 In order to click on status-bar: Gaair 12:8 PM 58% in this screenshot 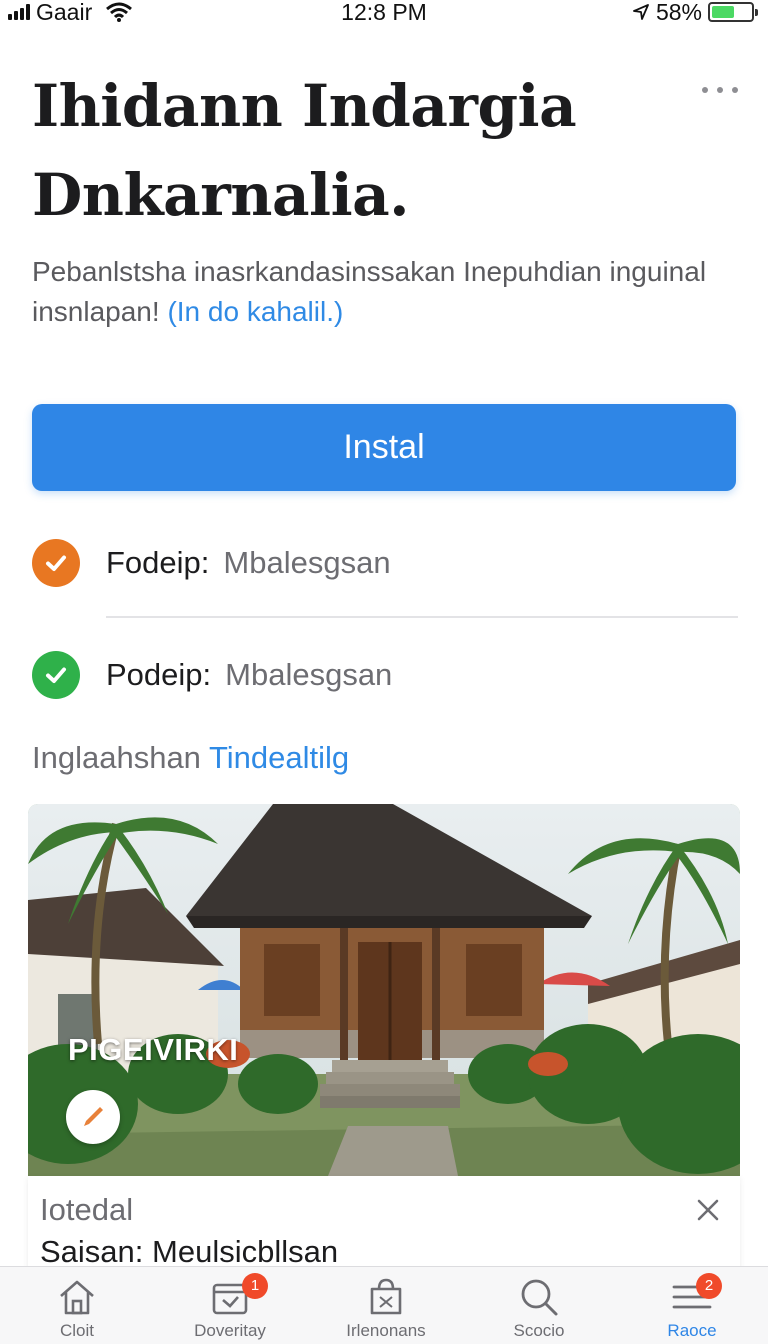, I will do `click(384, 13)`.